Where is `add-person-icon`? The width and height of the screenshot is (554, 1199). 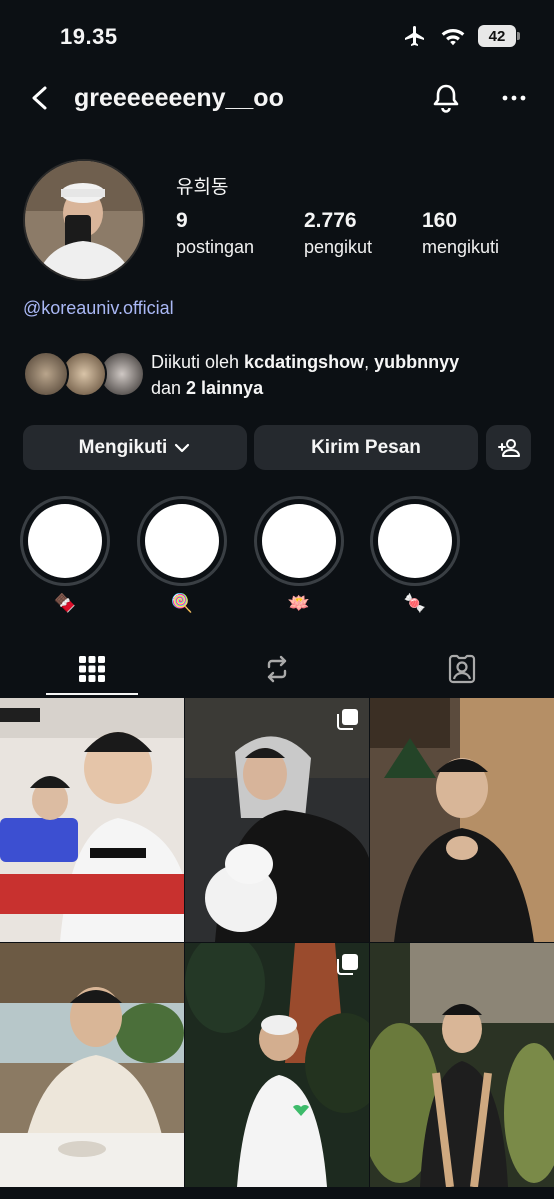 add-person-icon is located at coordinates (508, 447).